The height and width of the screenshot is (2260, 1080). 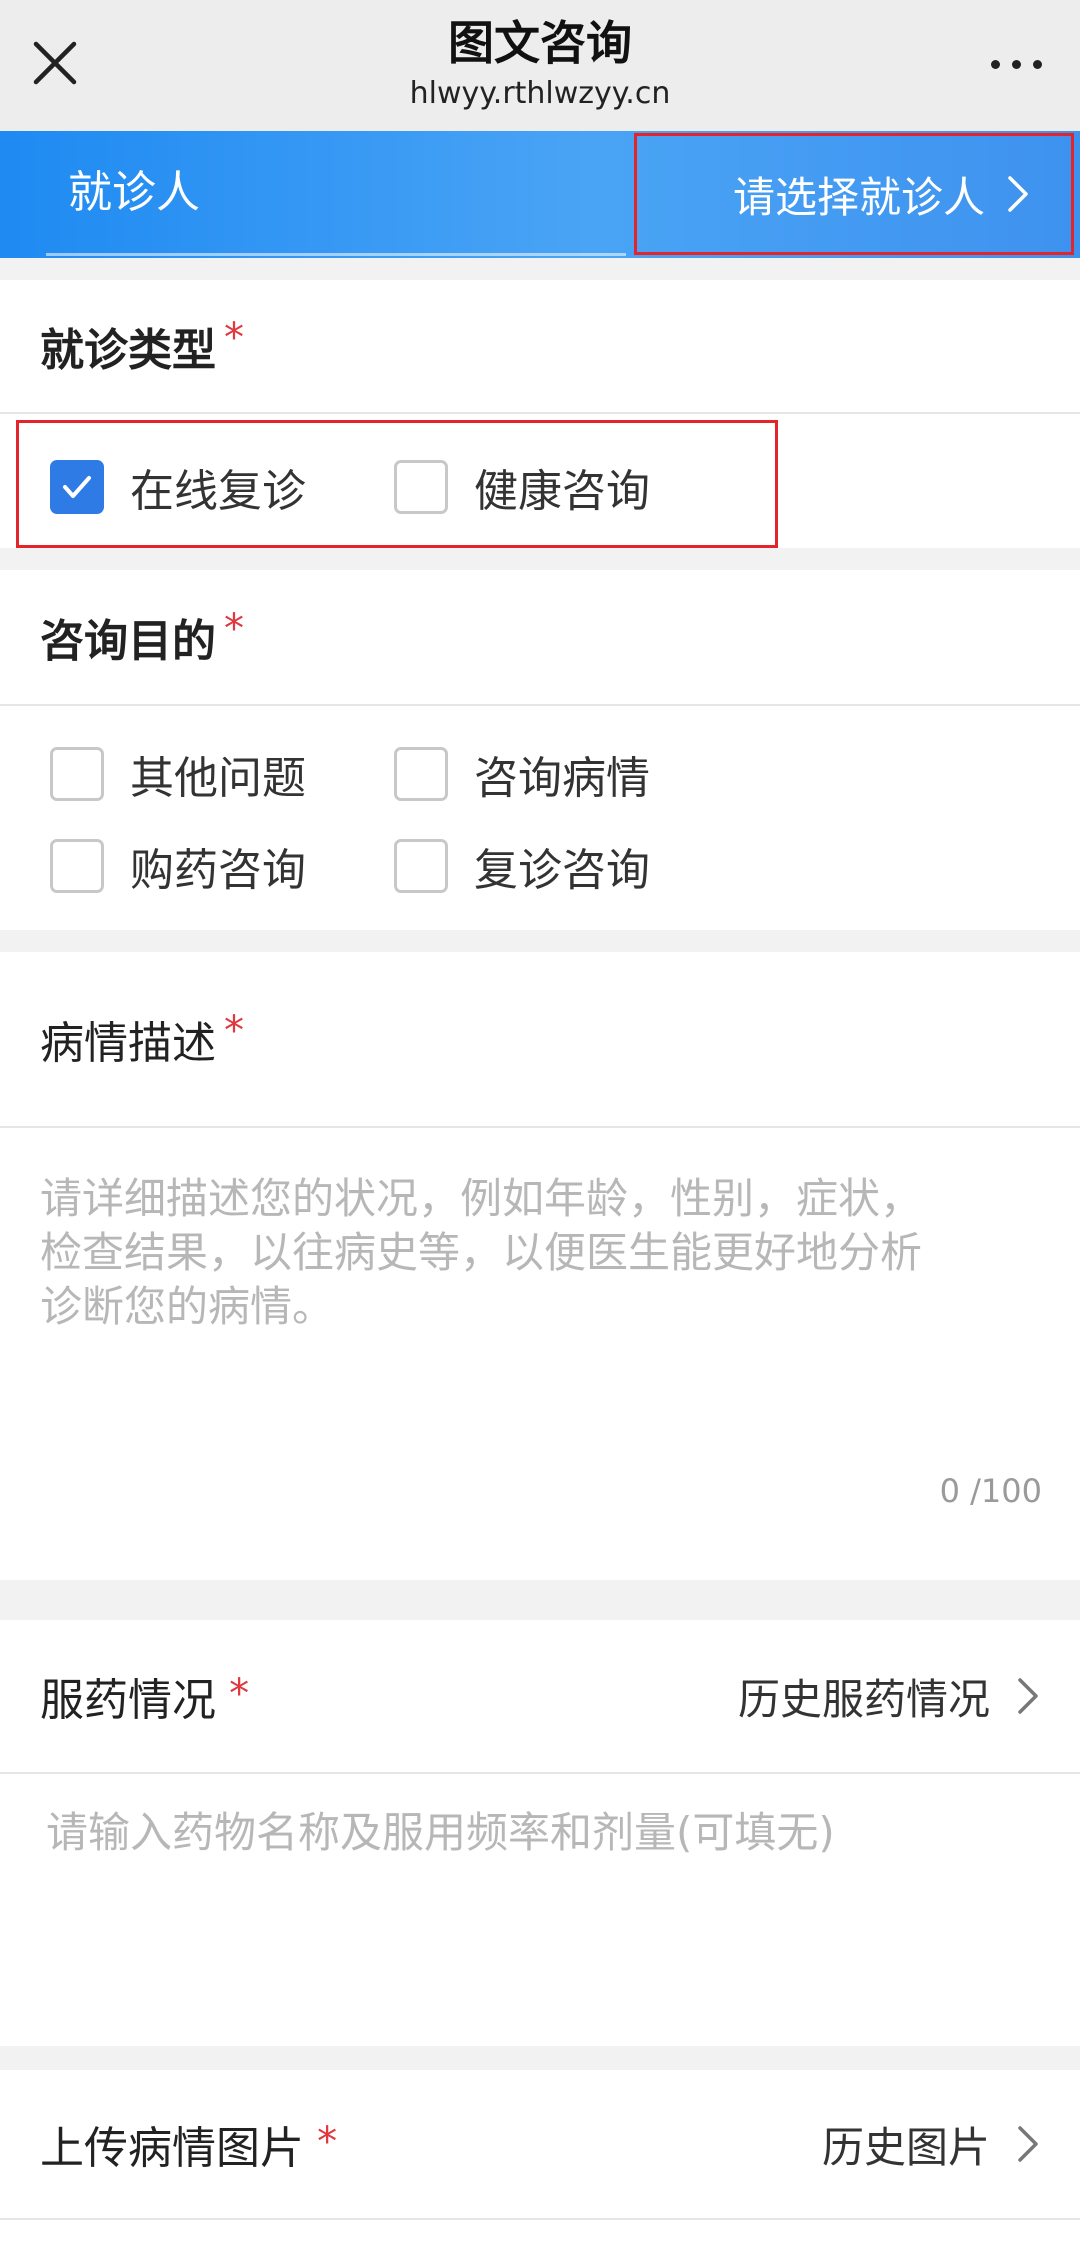 I want to click on purpose-option-revisit: 复诊咨询, so click(x=522, y=866).